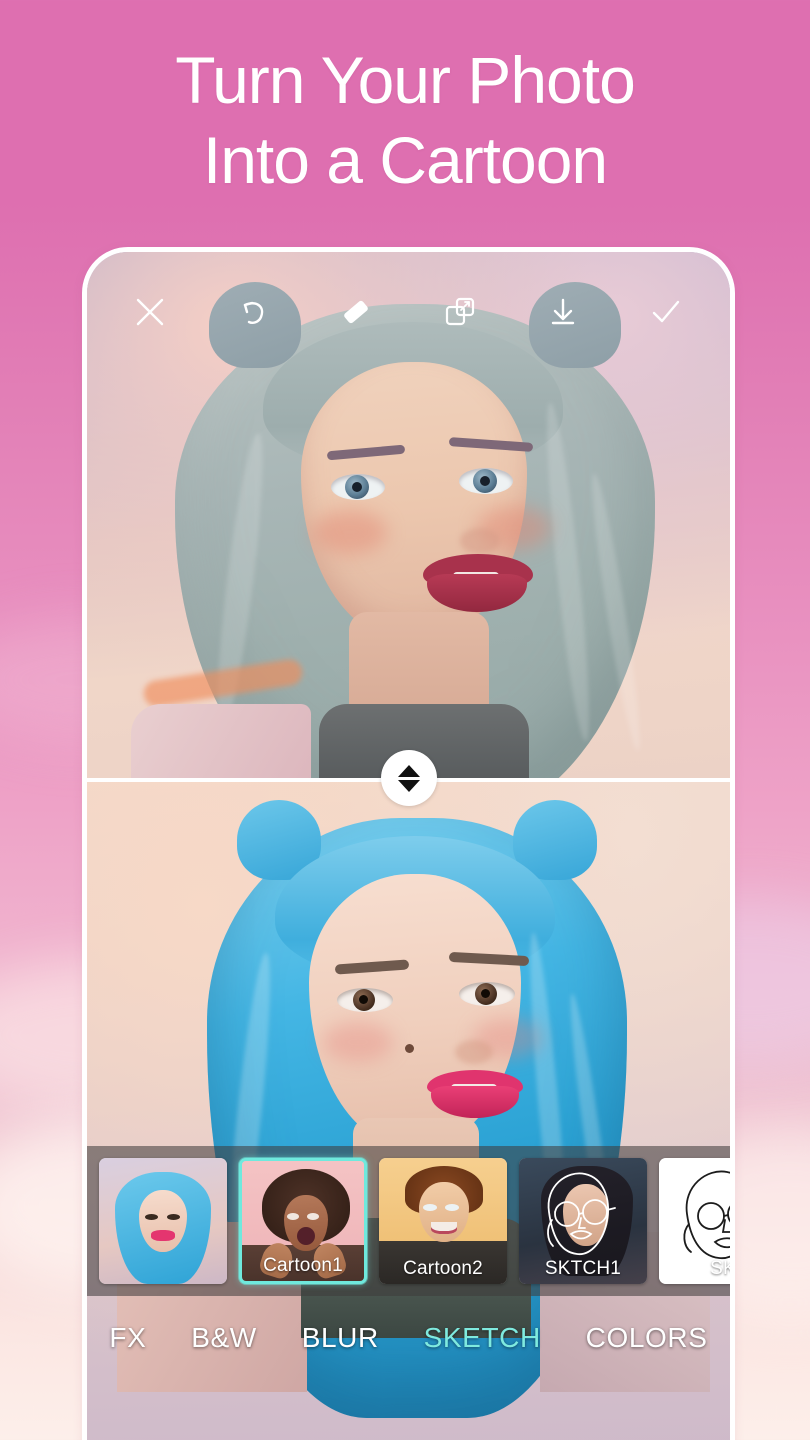 The image size is (810, 1440). I want to click on tab-fx: FX, so click(127, 1338).